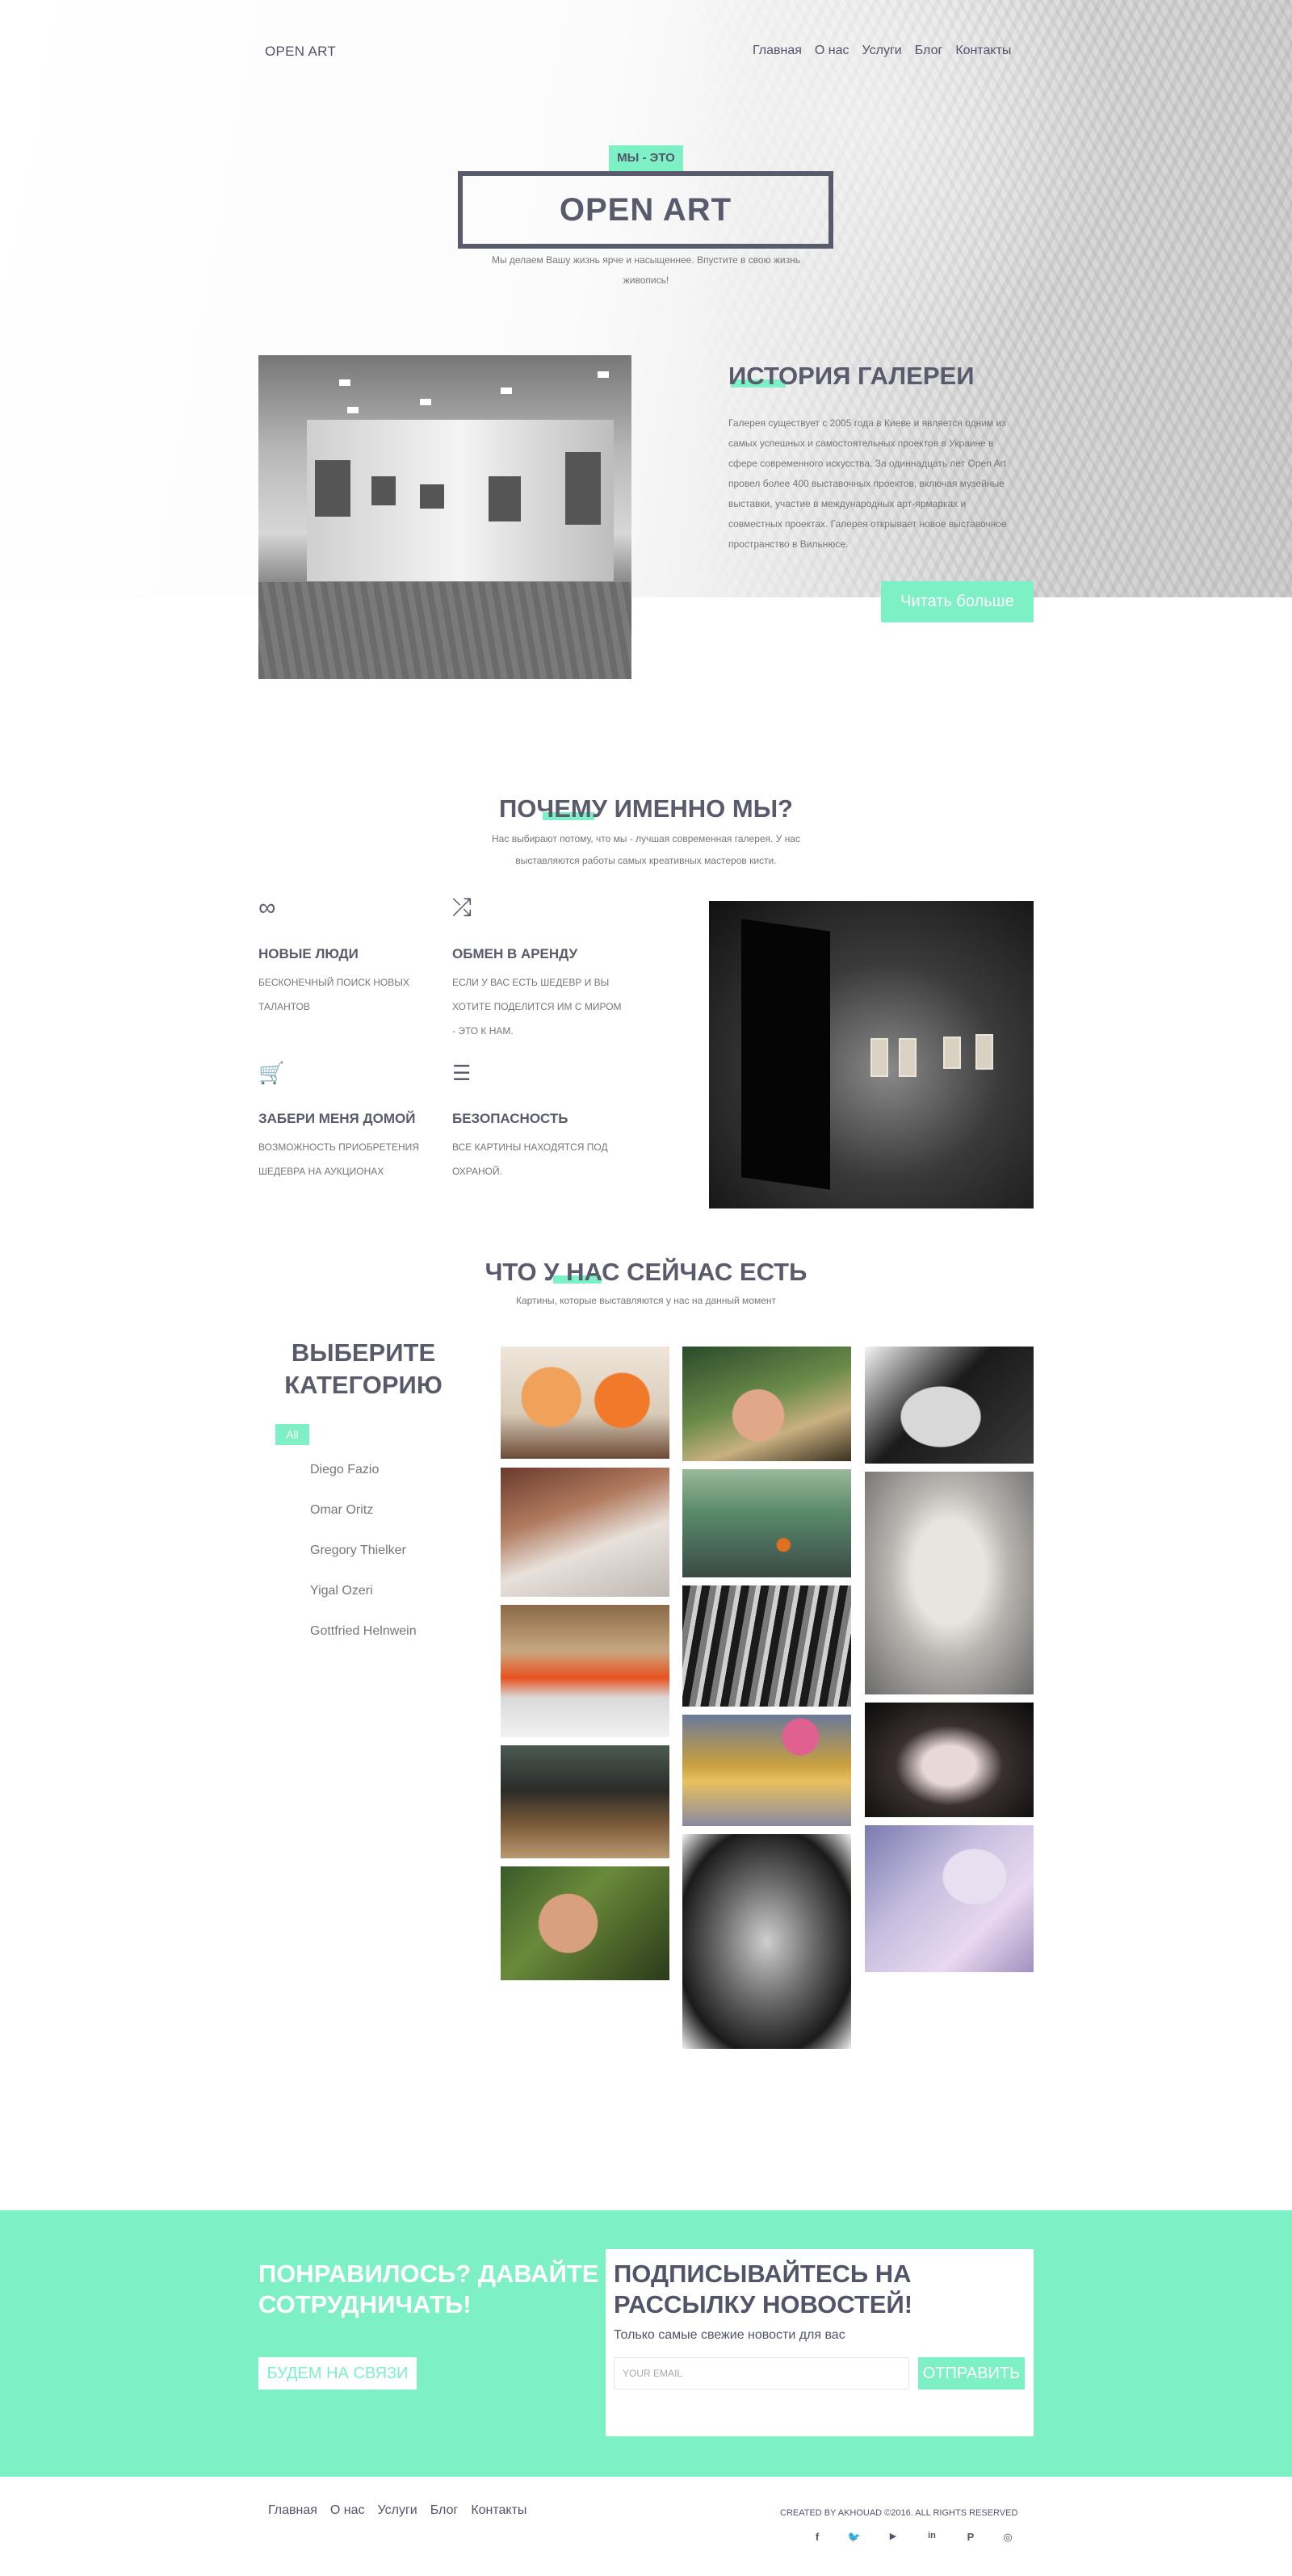  Describe the element at coordinates (646, 808) in the screenshot. I see `why-title: ПОЧЕМУ ИМЕННО МЫ?` at that location.